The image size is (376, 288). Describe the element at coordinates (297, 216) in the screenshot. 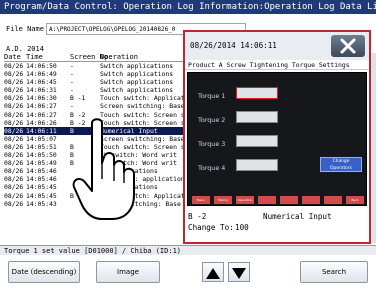

I see `popup-operation: Numerical Input` at that location.